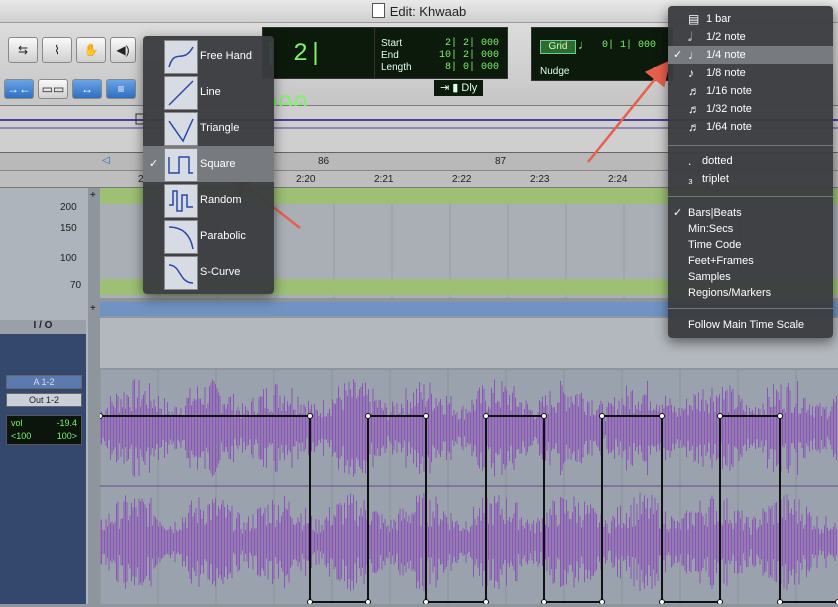 This screenshot has height=607, width=838. What do you see at coordinates (750, 73) in the screenshot?
I see `grid-item-eighth-note: ♪ 1/8 note` at bounding box center [750, 73].